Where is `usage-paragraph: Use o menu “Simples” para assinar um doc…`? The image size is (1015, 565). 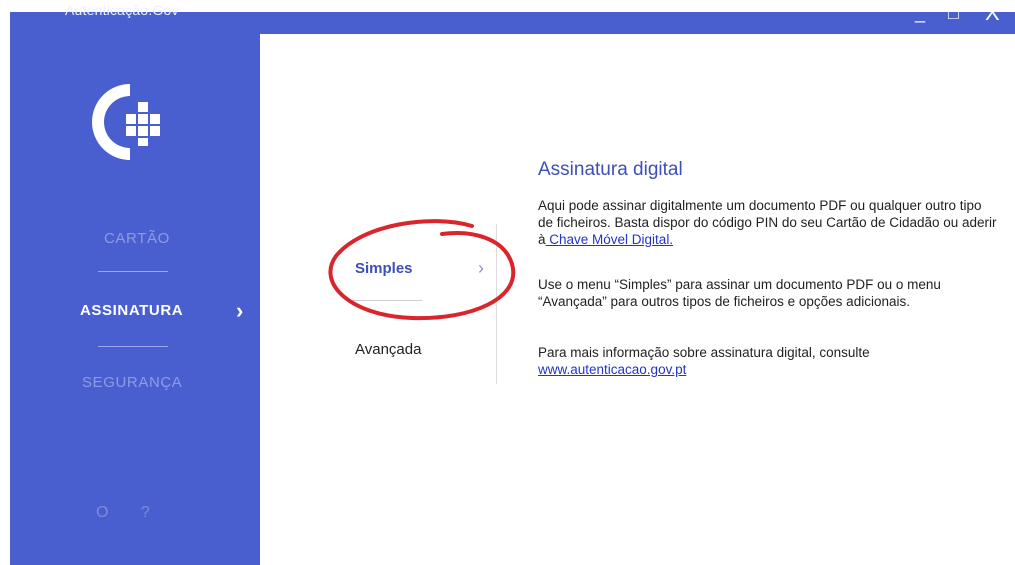
usage-paragraph: Use o menu “Simples” para assinar um doc… is located at coordinates (739, 293).